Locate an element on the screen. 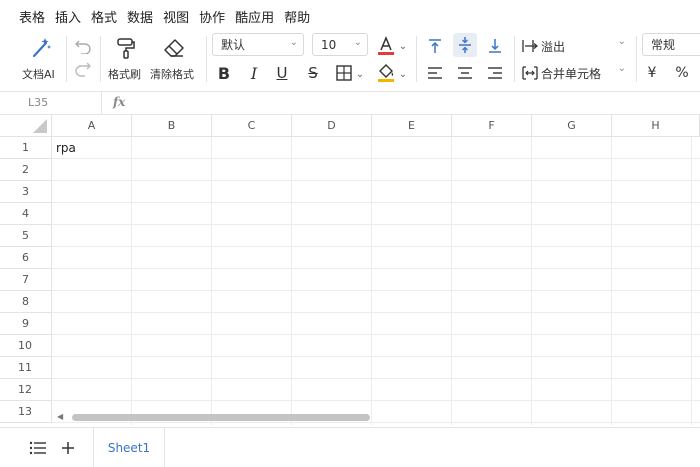 The width and height of the screenshot is (700, 467). select-all-corner is located at coordinates (26, 126).